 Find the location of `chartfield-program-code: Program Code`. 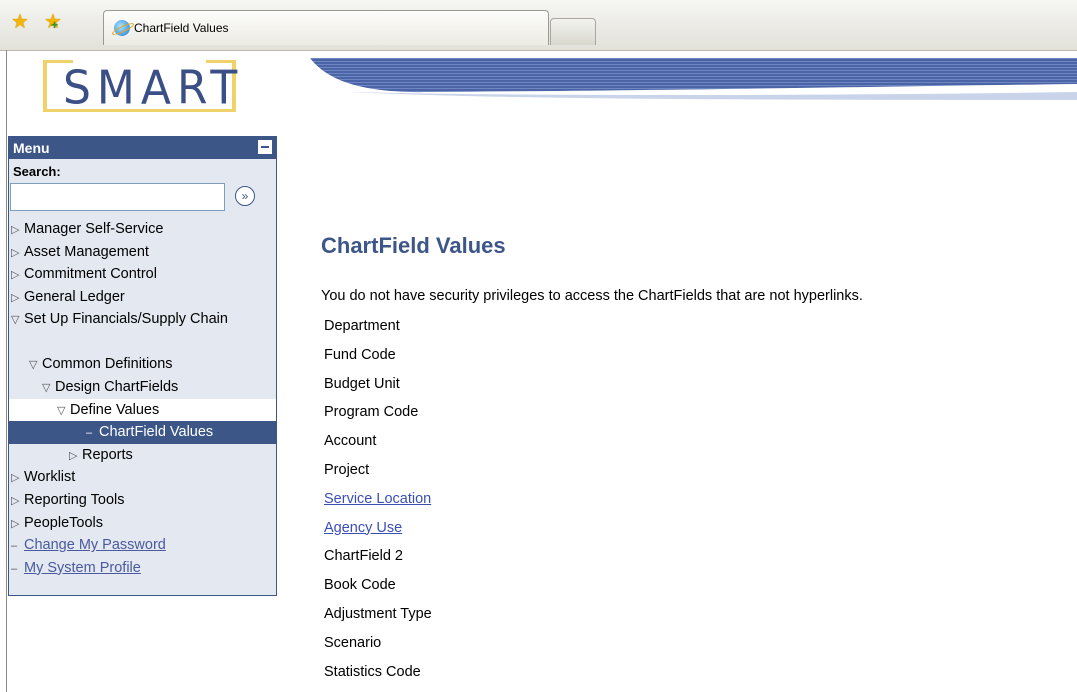

chartfield-program-code: Program Code is located at coordinates (371, 412).